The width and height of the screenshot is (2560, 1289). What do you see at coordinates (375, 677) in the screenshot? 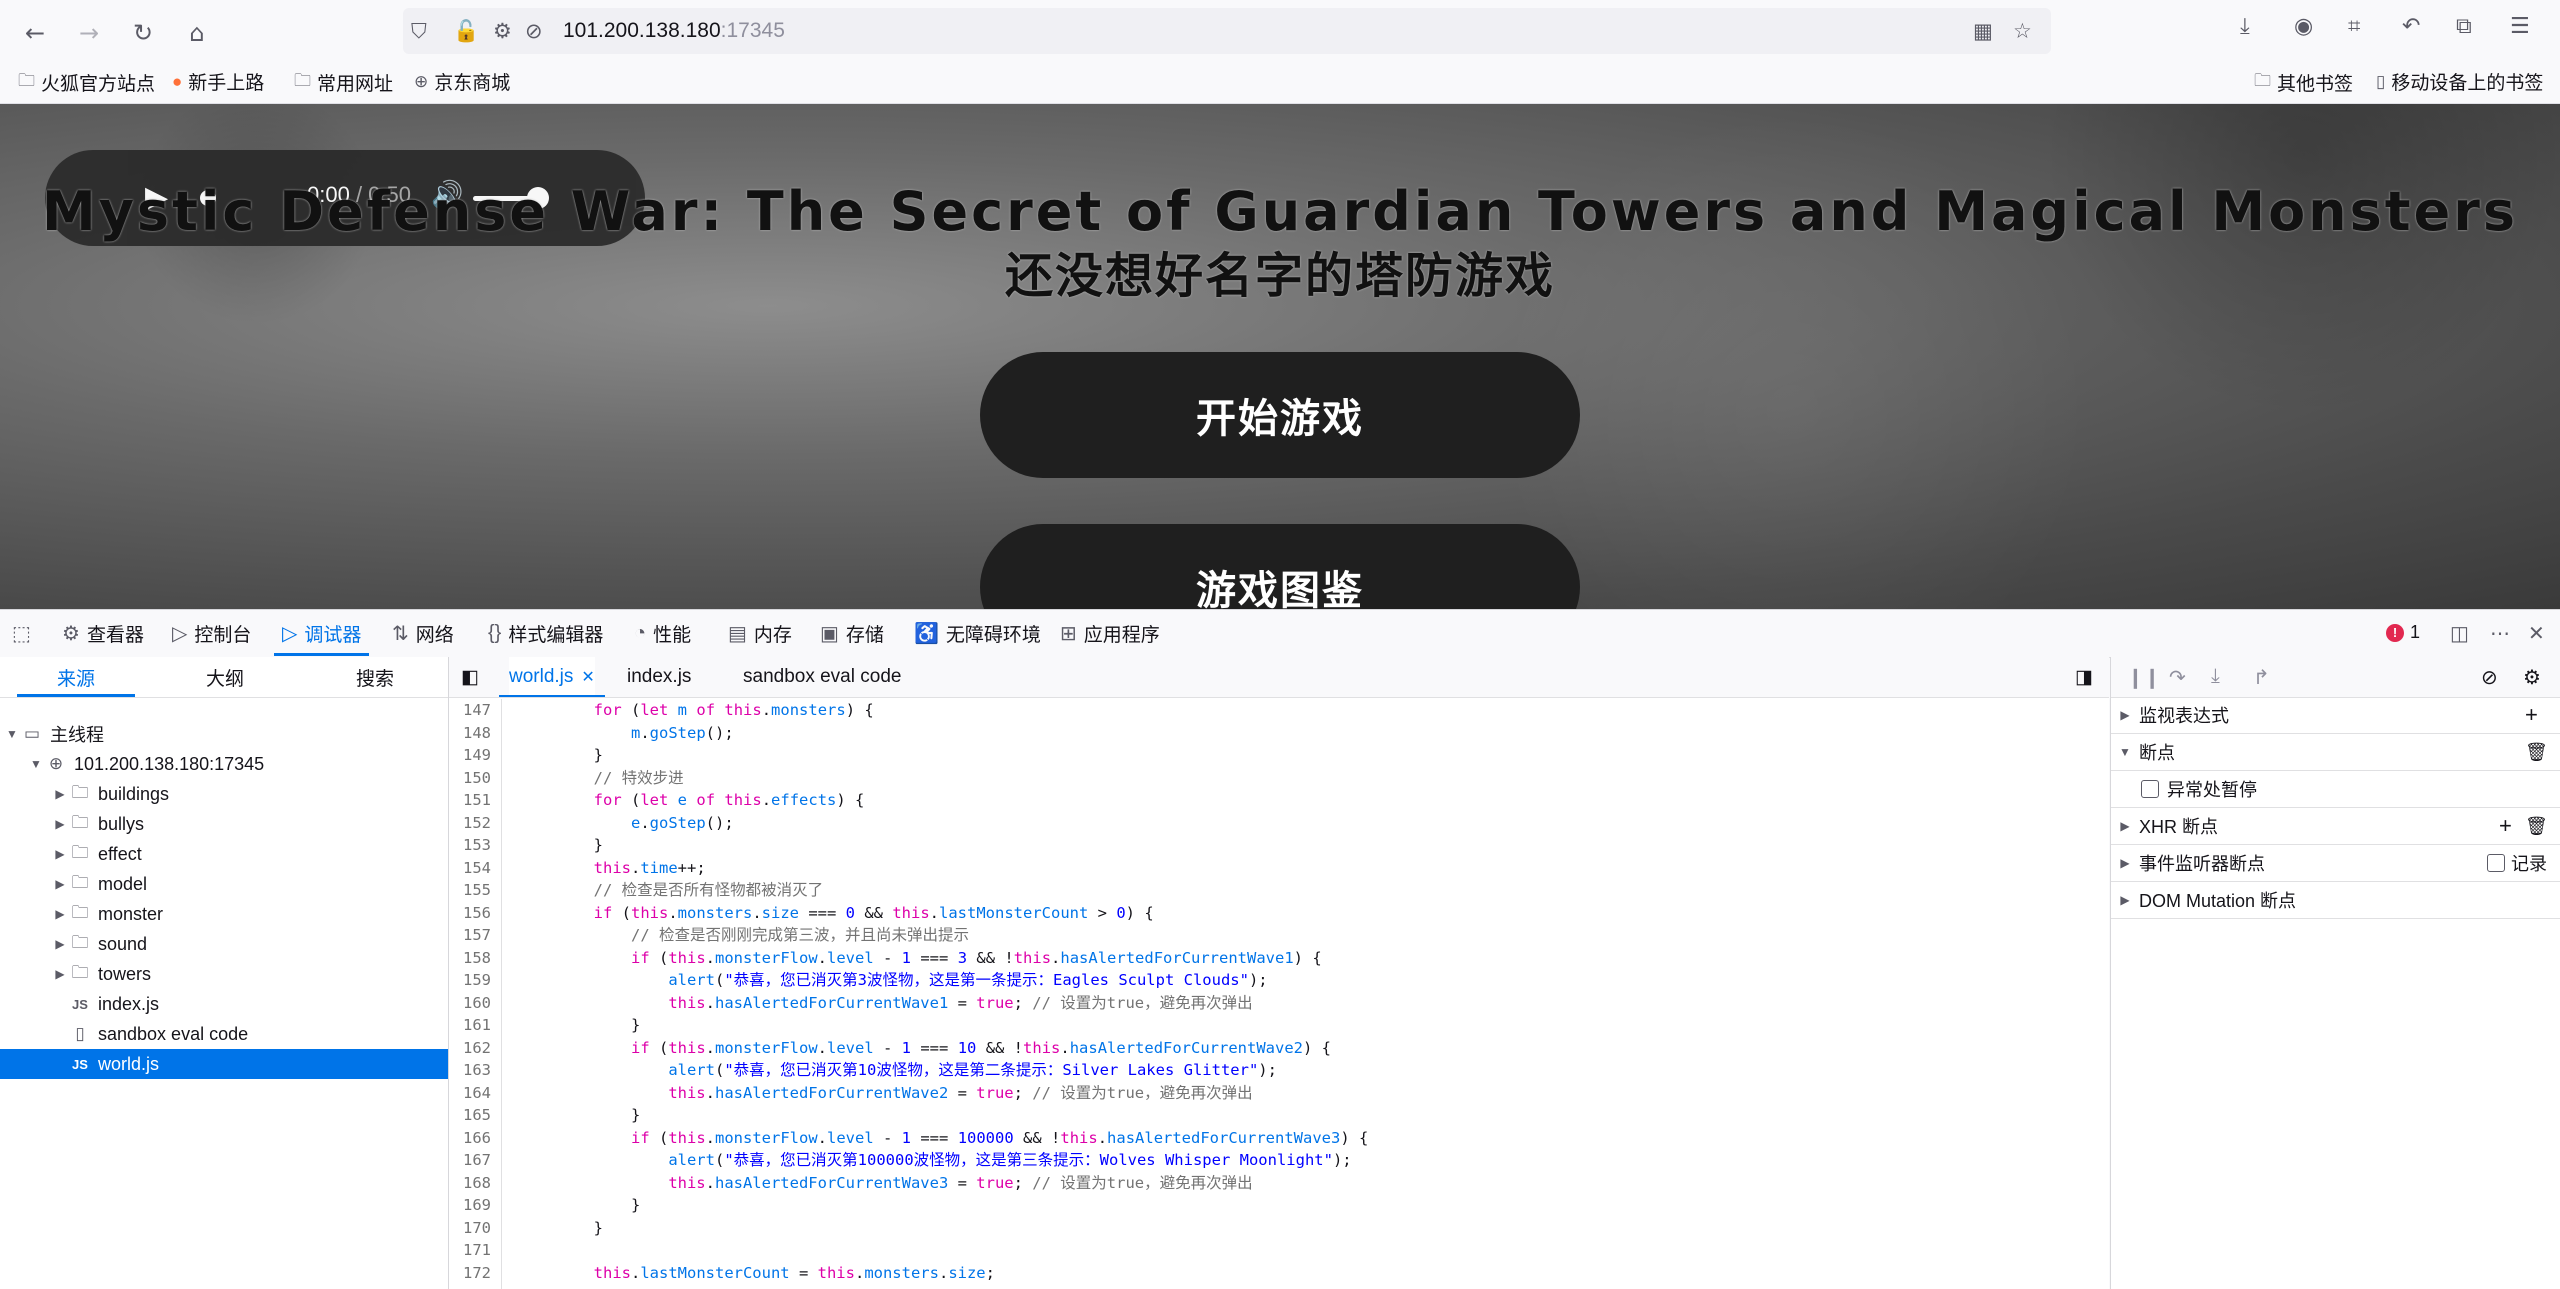
I see `tab-search: 搜索` at bounding box center [375, 677].